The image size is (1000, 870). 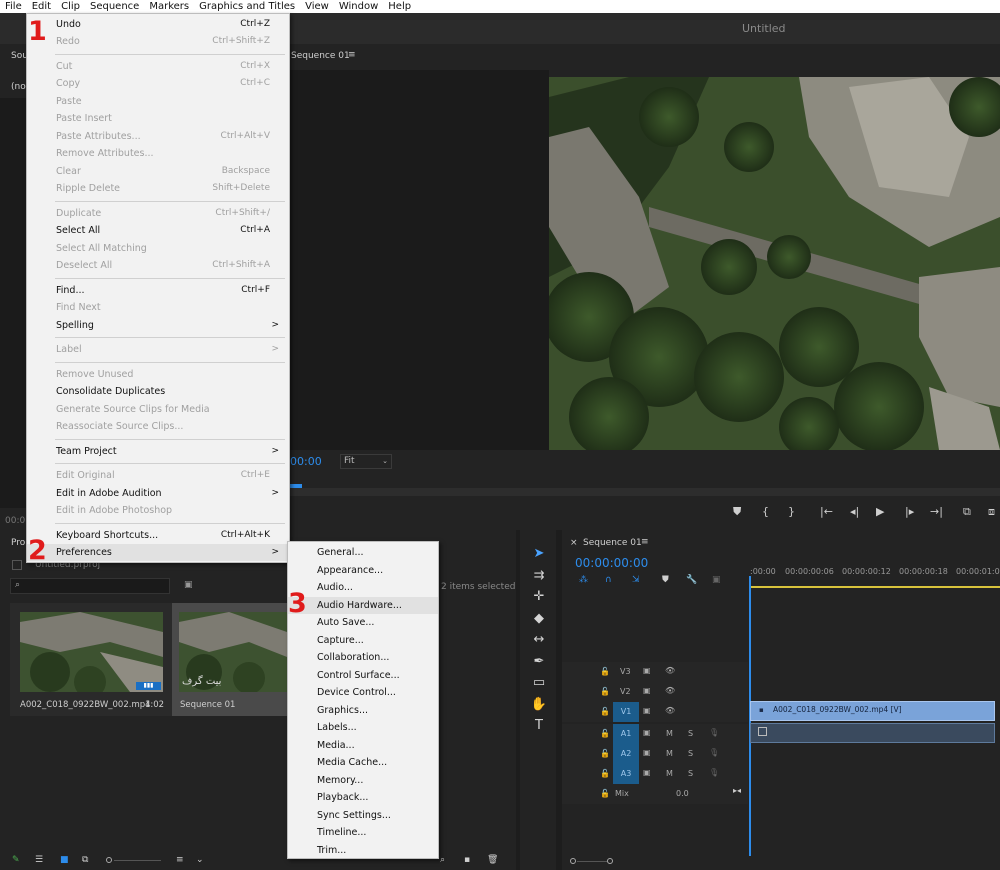 What do you see at coordinates (492, 860) in the screenshot?
I see `trash-icon: 🗑` at bounding box center [492, 860].